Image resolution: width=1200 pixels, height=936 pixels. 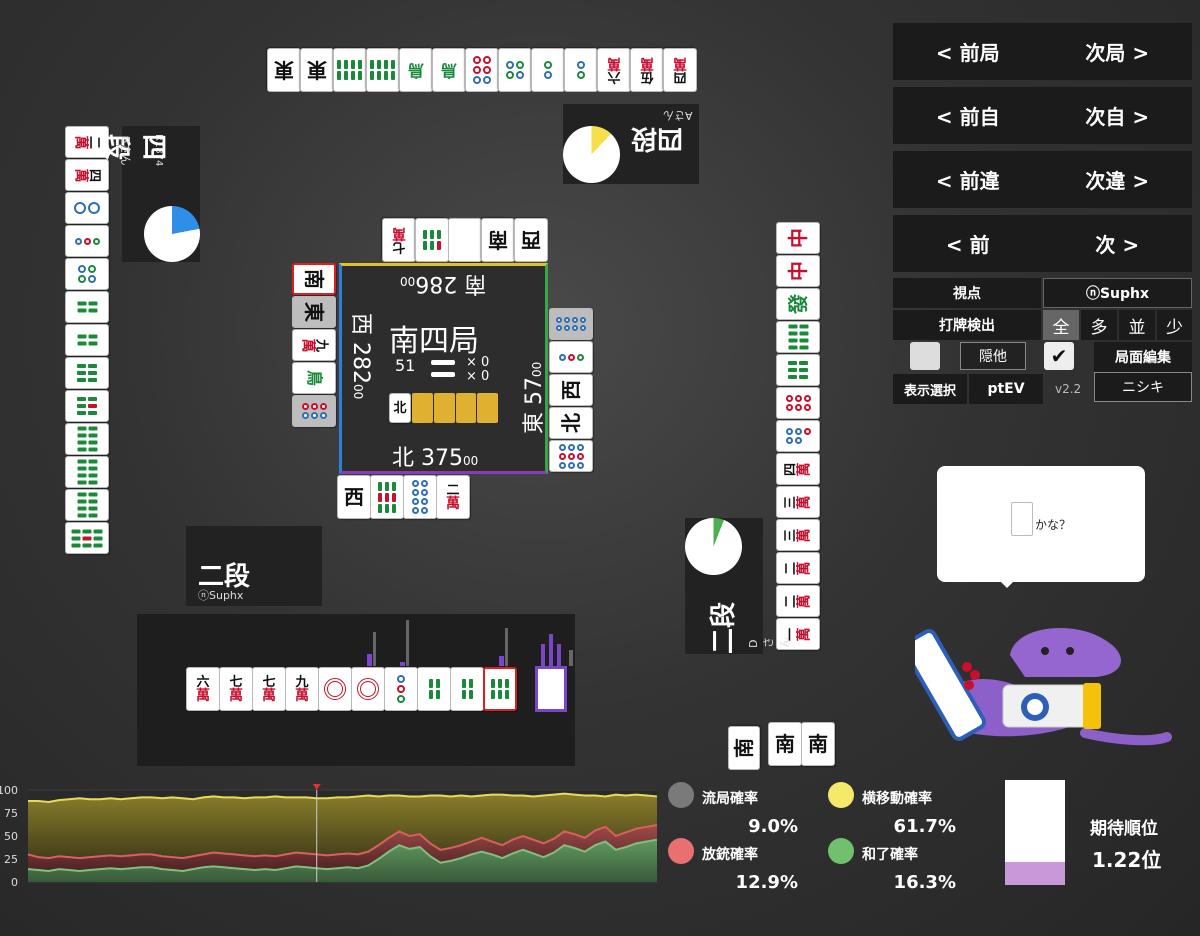 What do you see at coordinates (465, 240) in the screenshot?
I see `tile-white-dragon` at bounding box center [465, 240].